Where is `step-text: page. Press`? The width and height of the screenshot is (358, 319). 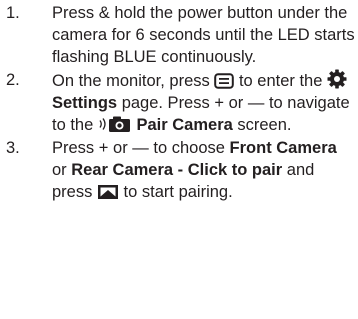
step-text: page. Press is located at coordinates (165, 103).